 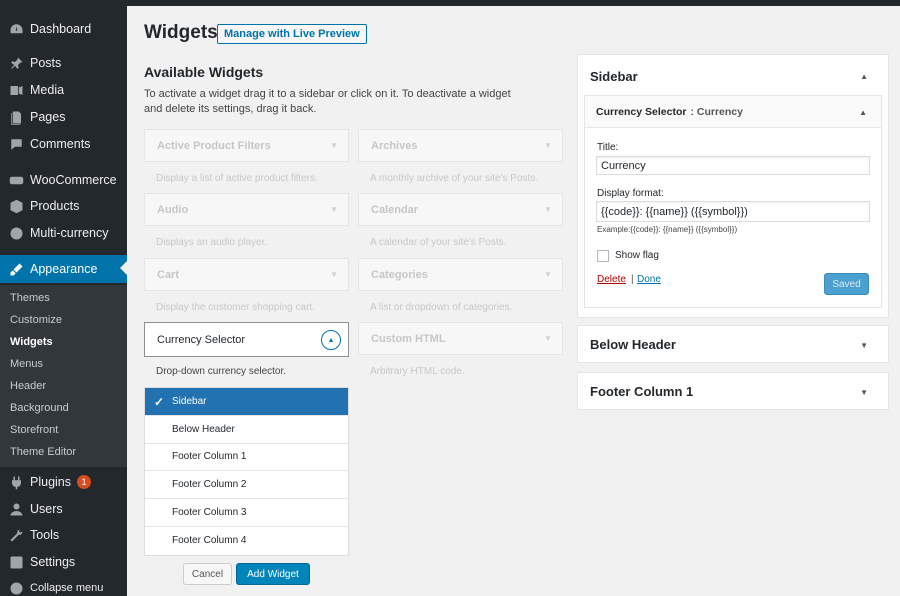 What do you see at coordinates (159, 402) in the screenshot?
I see `checkmark-icon: ✓` at bounding box center [159, 402].